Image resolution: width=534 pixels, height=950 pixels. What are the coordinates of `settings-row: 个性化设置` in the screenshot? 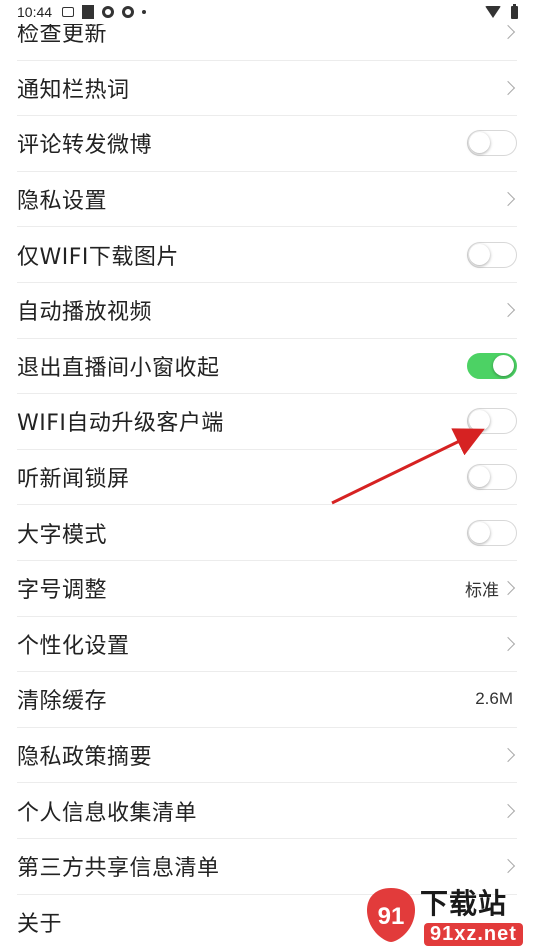 It's located at (267, 645).